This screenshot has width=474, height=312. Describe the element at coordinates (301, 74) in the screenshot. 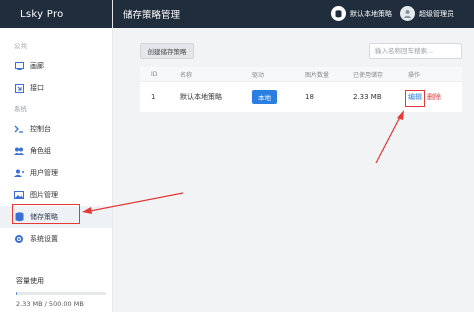

I see `table-header: ID 名称 驱动 图片数量 已使用储存 操作` at that location.